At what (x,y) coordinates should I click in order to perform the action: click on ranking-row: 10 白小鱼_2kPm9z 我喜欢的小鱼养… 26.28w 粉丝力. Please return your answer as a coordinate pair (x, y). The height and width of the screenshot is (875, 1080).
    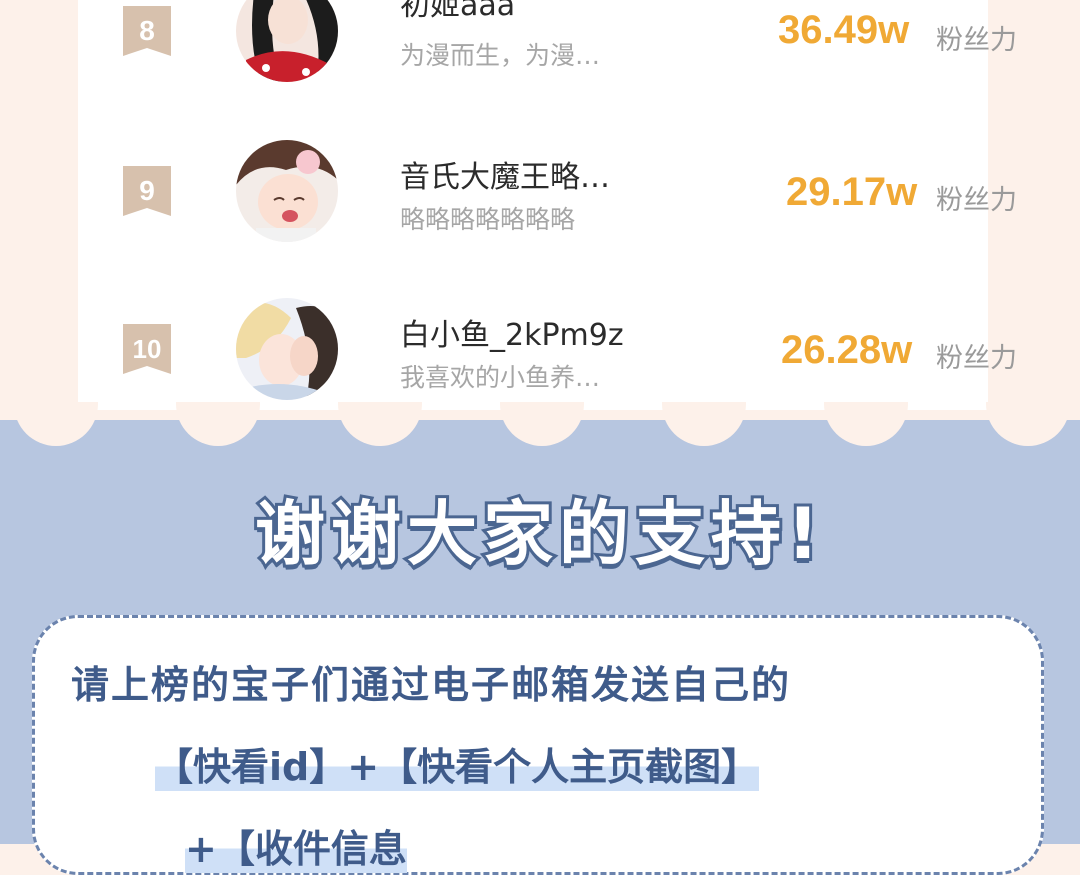
    Looking at the image, I should click on (547, 353).